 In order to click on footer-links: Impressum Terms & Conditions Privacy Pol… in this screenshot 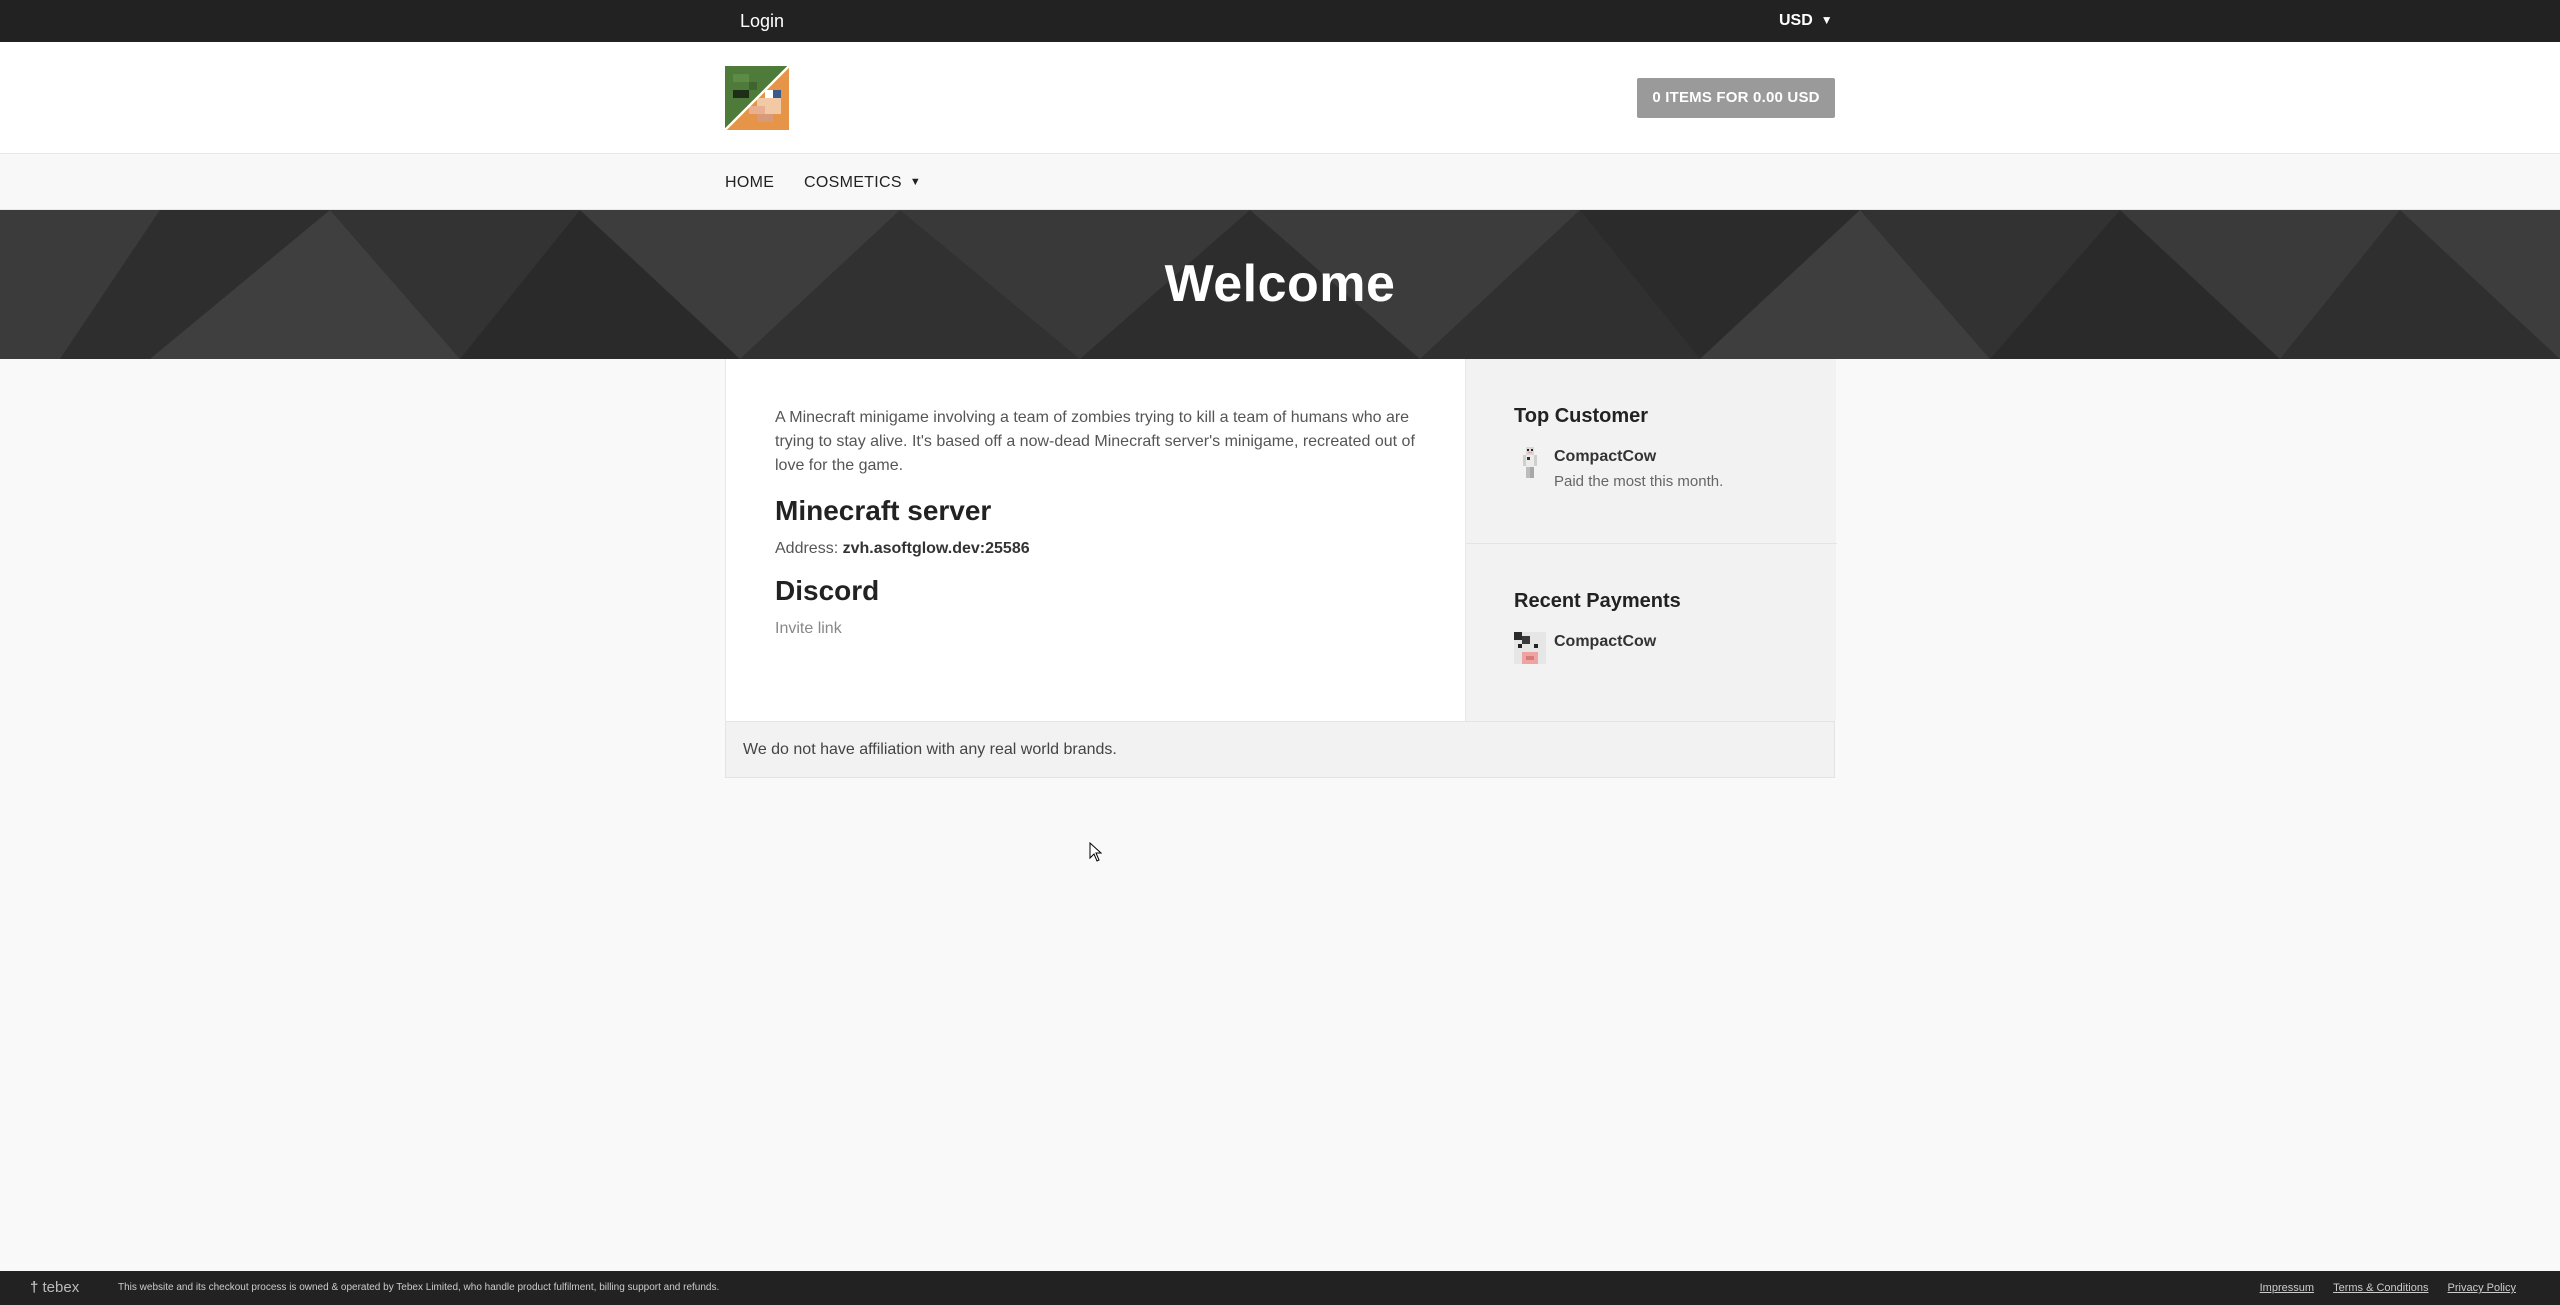, I will do `click(2380, 1288)`.